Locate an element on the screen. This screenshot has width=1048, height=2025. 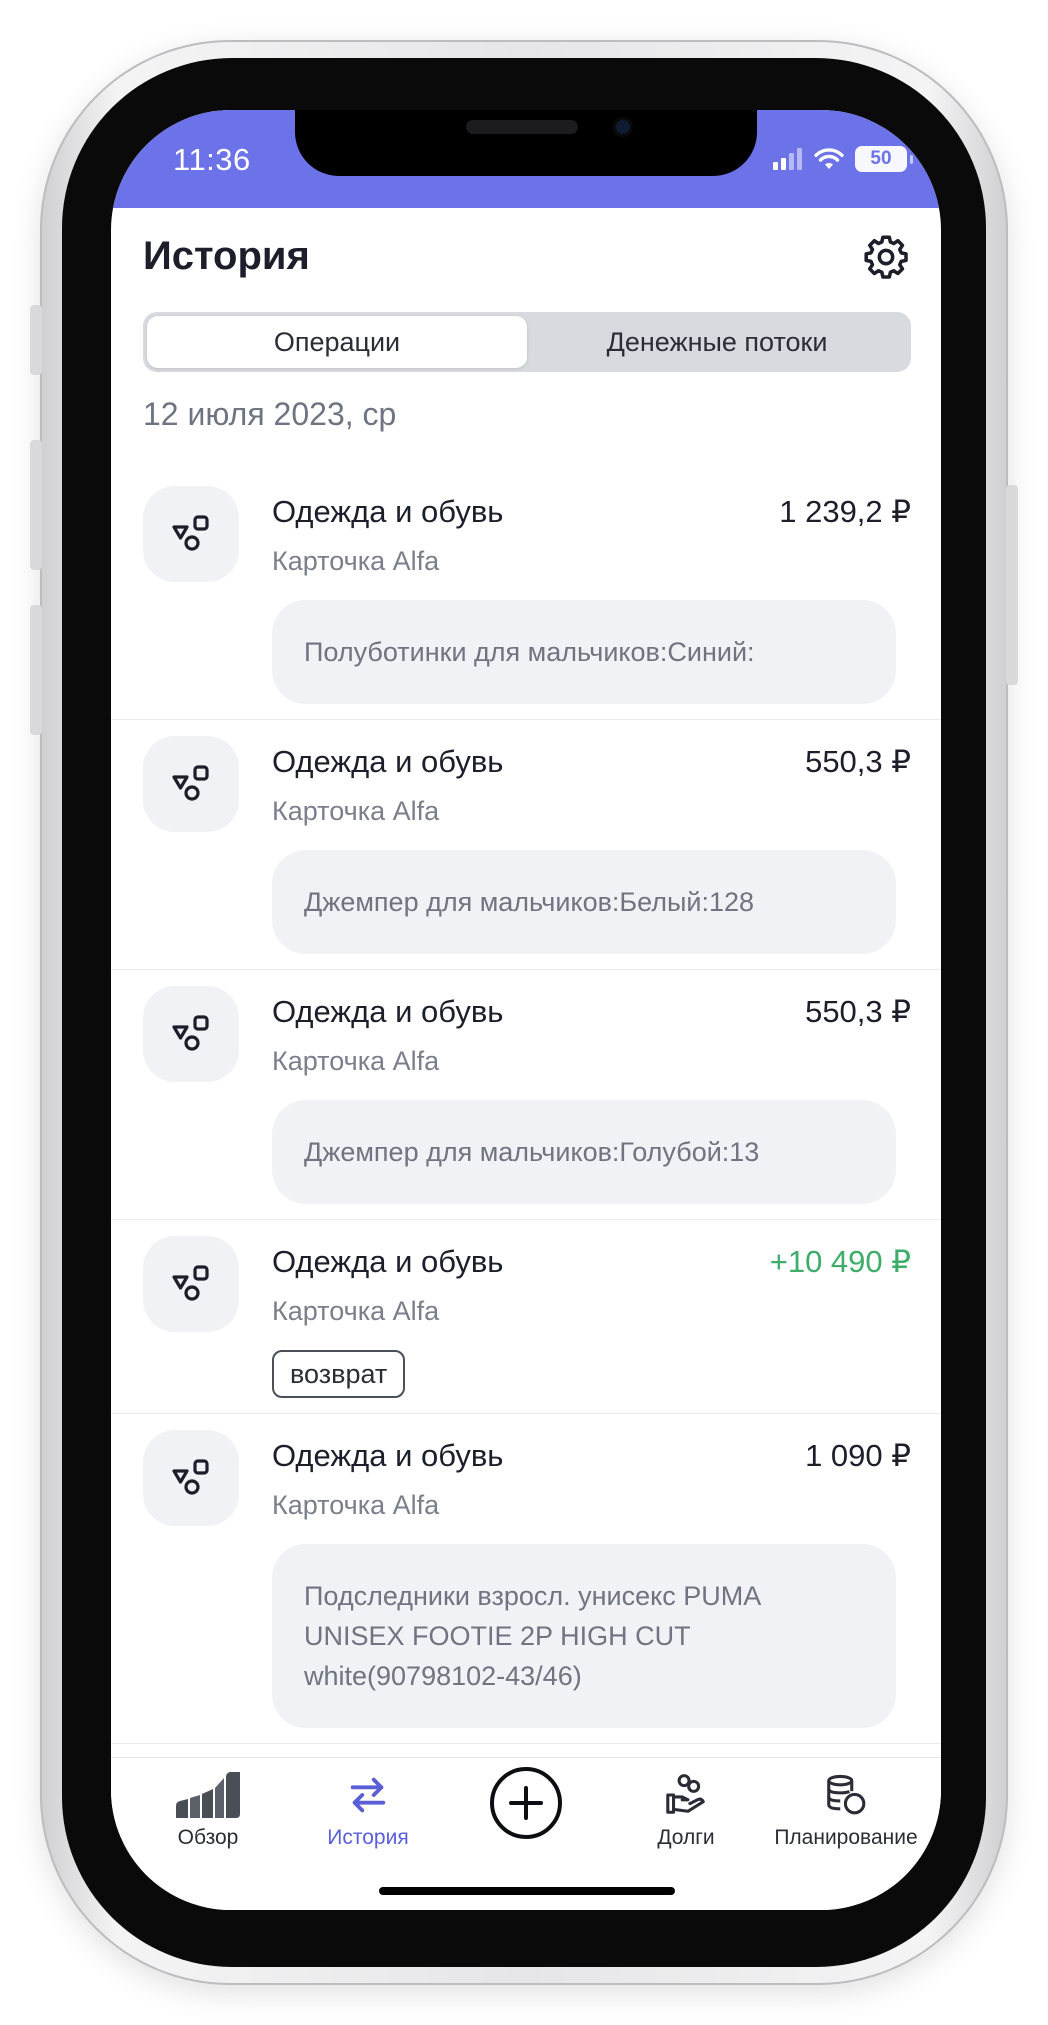
cellular-signal-icon is located at coordinates (787, 159).